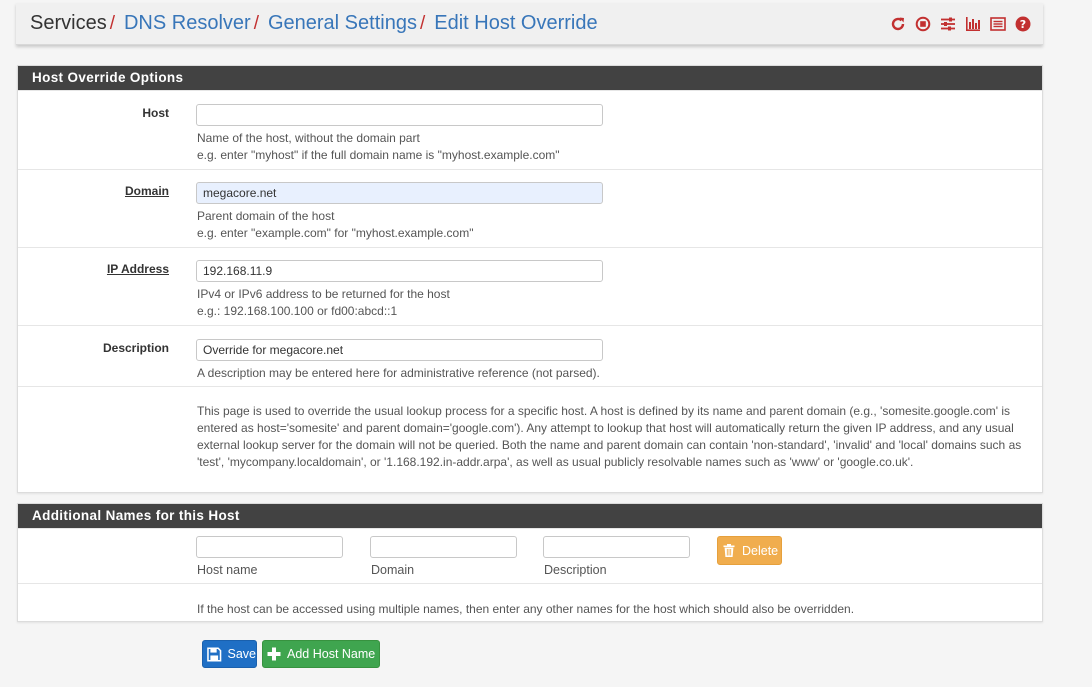 Image resolution: width=1092 pixels, height=687 pixels. I want to click on ip-address-help-line2: e.g.: 192.168.100.100 or fd00:abcd::1, so click(297, 311).